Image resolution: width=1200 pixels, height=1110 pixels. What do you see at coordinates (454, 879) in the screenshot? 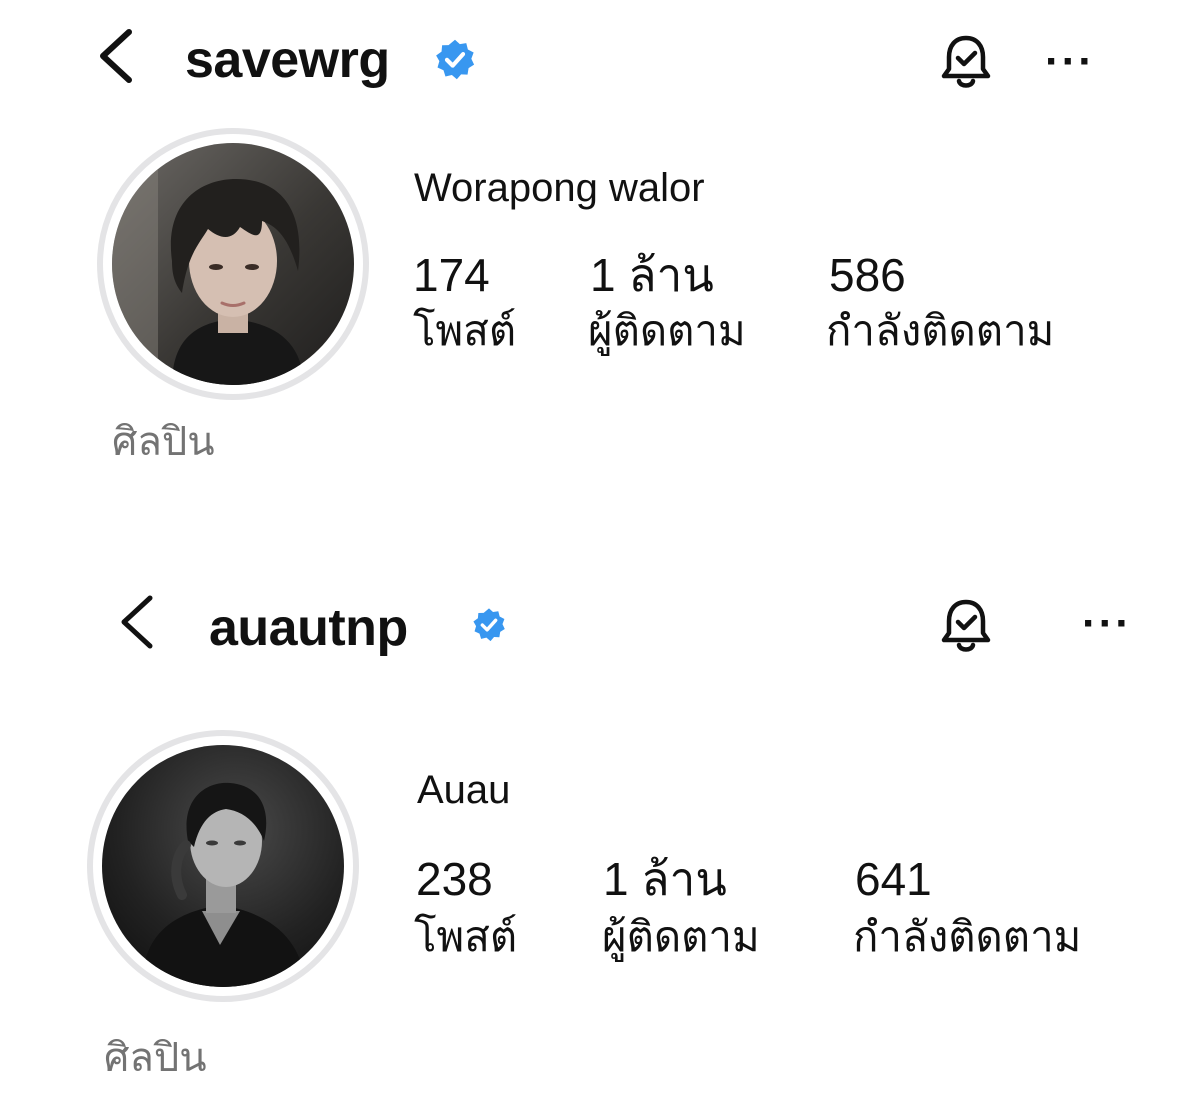
I see `posts-count: 238` at bounding box center [454, 879].